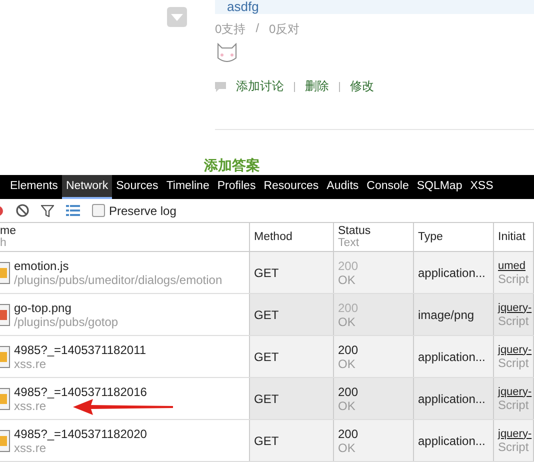 This screenshot has width=534, height=462. I want to click on file-name: 4985?_=1405371182020, so click(80, 433).